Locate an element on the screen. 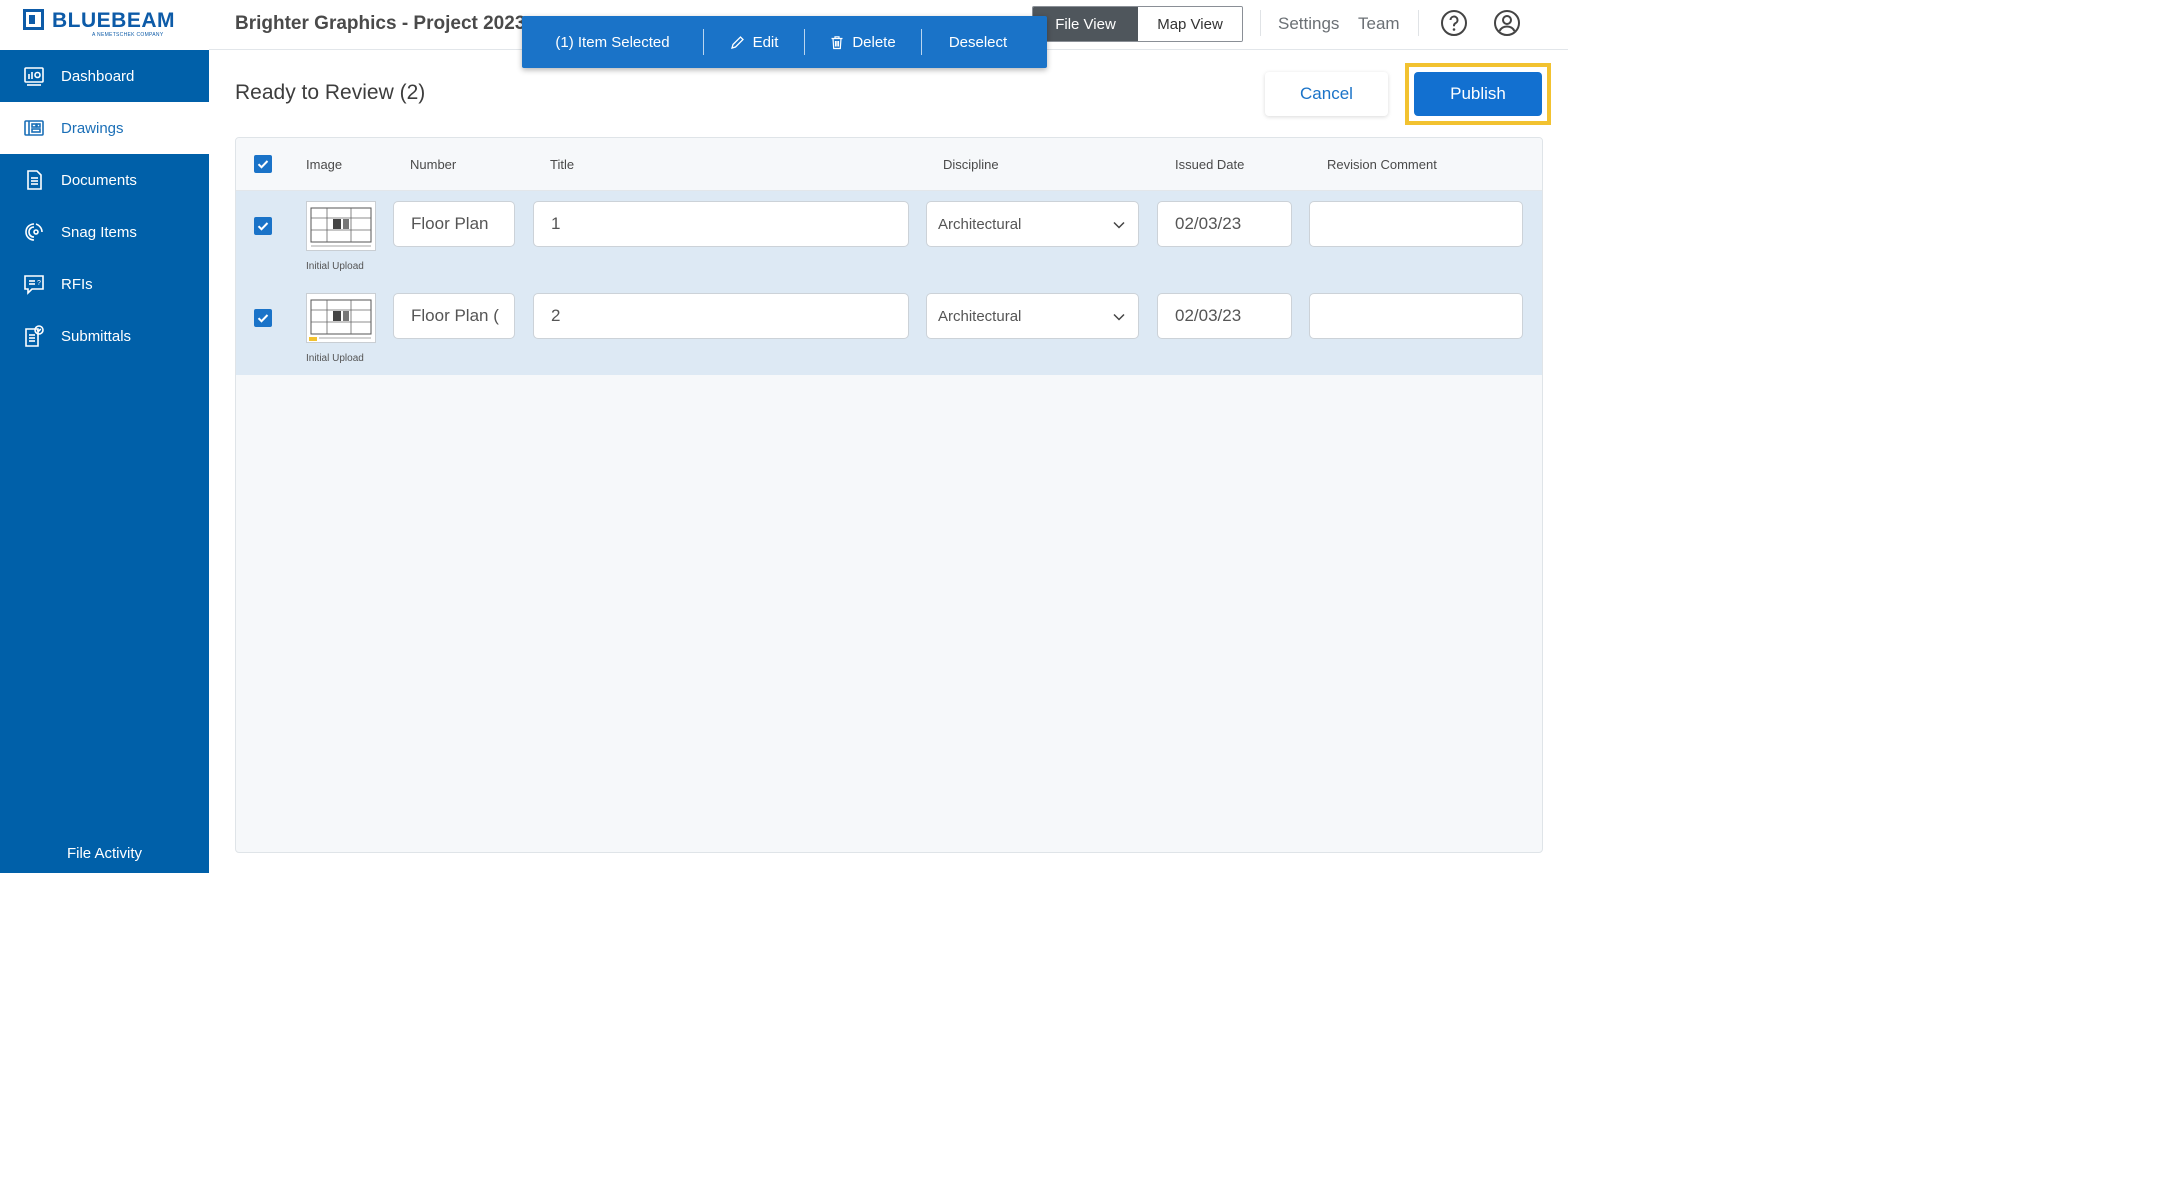 This screenshot has width=2160, height=1203. column-header-issued-date: Issued Date is located at coordinates (1210, 164).